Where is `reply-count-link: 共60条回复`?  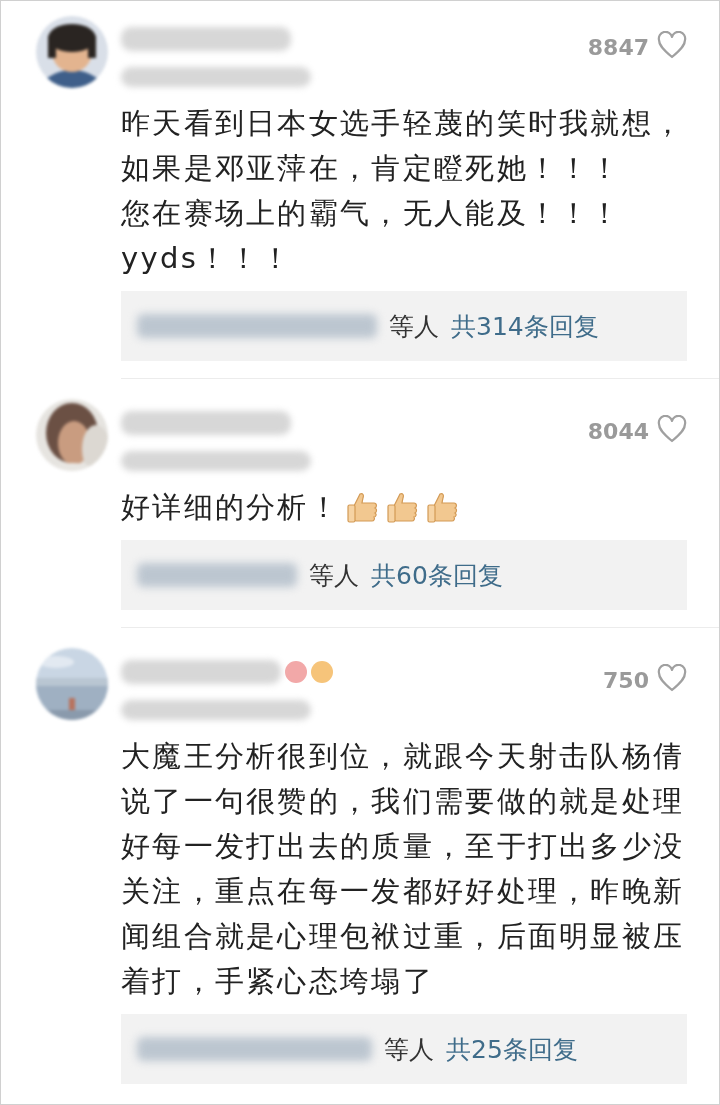
reply-count-link: 共60条回复 is located at coordinates (437, 575).